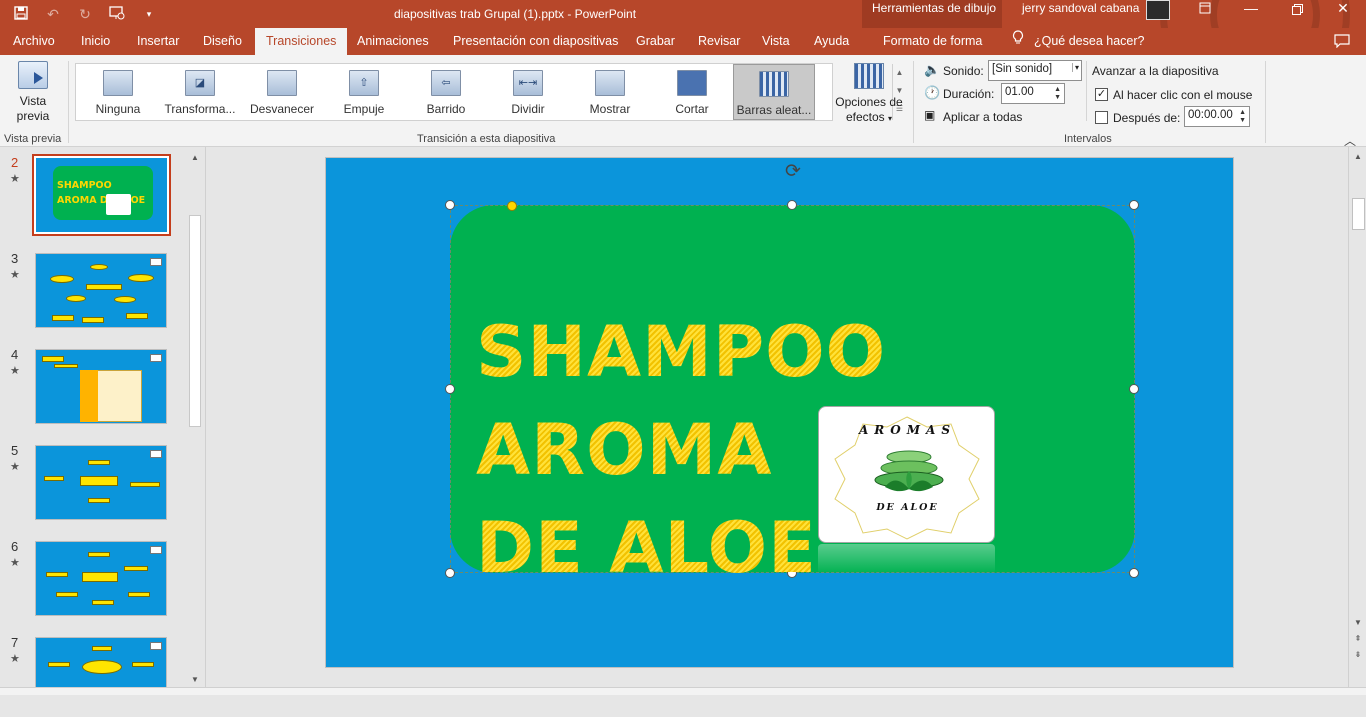  I want to click on apply-all-icon: ▣, so click(930, 115).